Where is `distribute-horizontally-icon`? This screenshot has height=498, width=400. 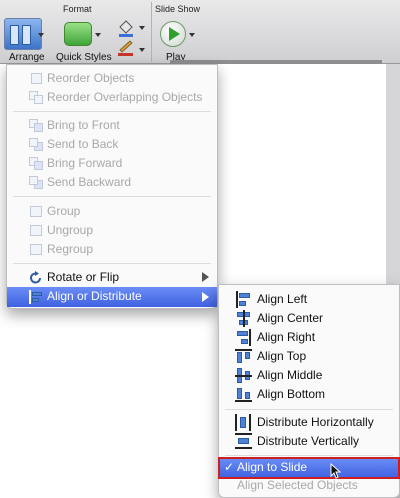 distribute-horizontally-icon is located at coordinates (243, 422).